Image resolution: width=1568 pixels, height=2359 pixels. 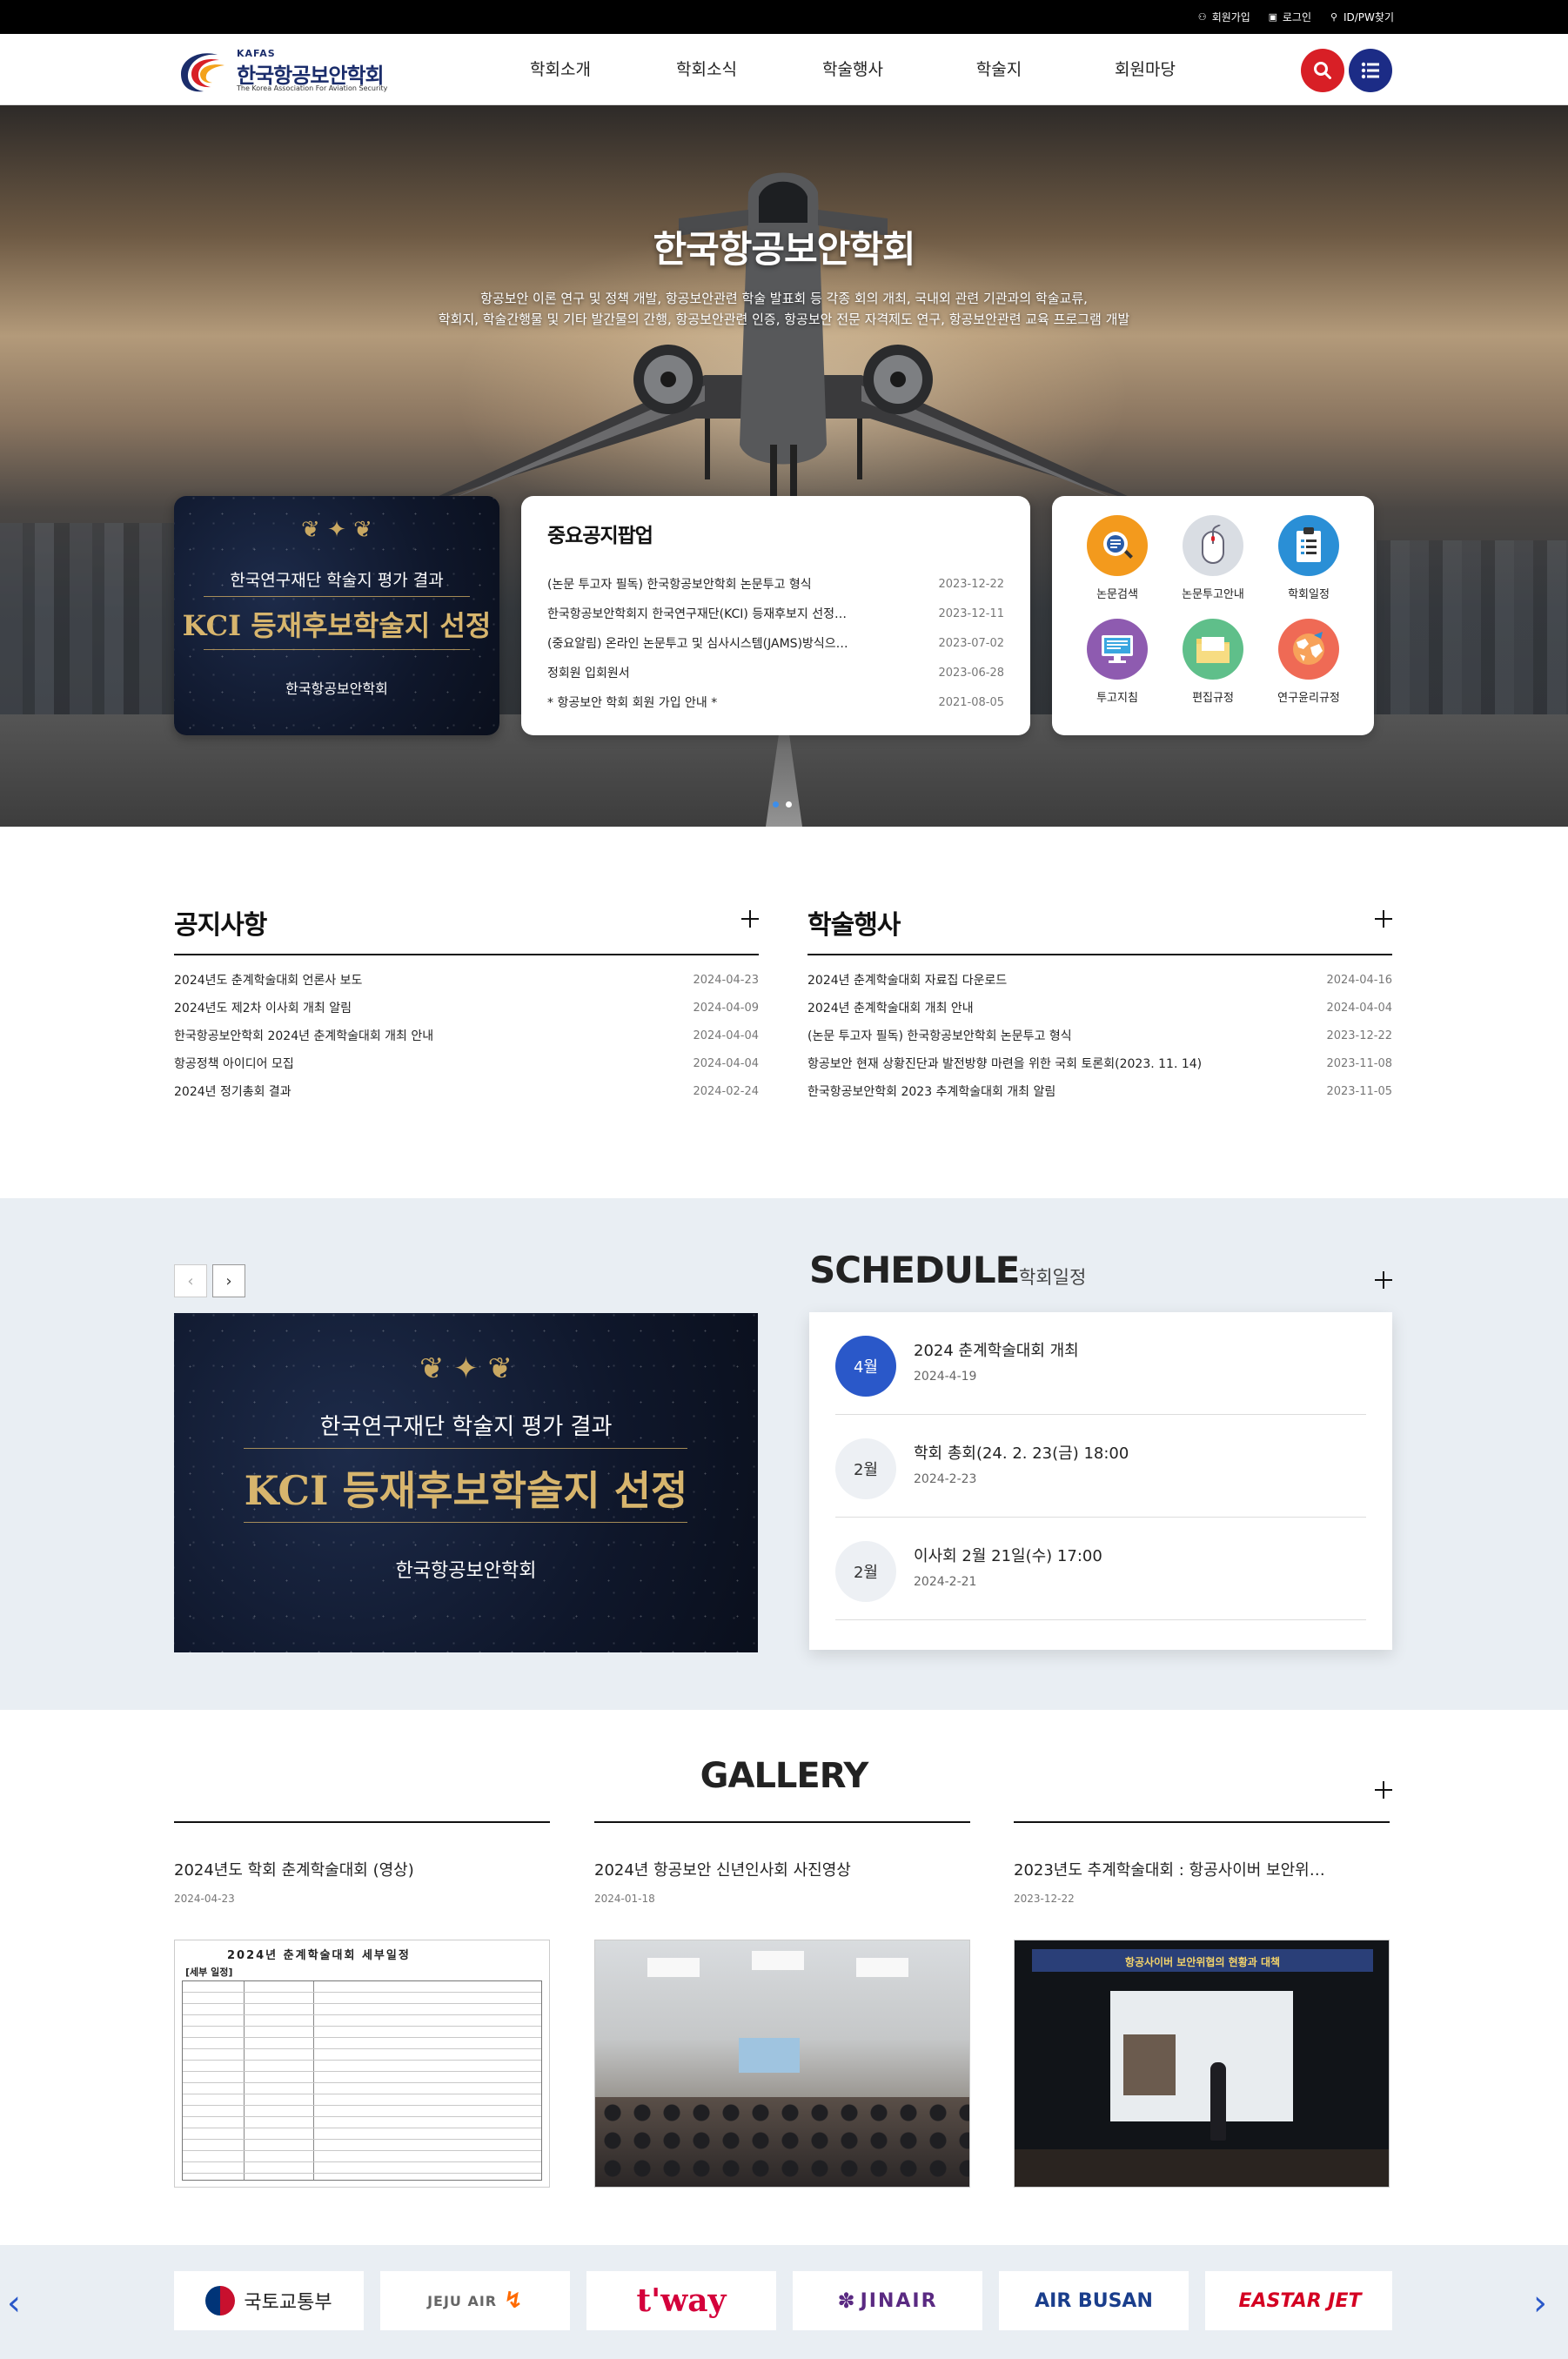 What do you see at coordinates (776, 804) in the screenshot?
I see `pagination-dot-active` at bounding box center [776, 804].